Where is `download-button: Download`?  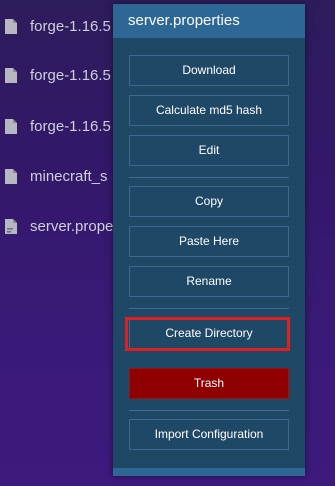 download-button: Download is located at coordinates (209, 70).